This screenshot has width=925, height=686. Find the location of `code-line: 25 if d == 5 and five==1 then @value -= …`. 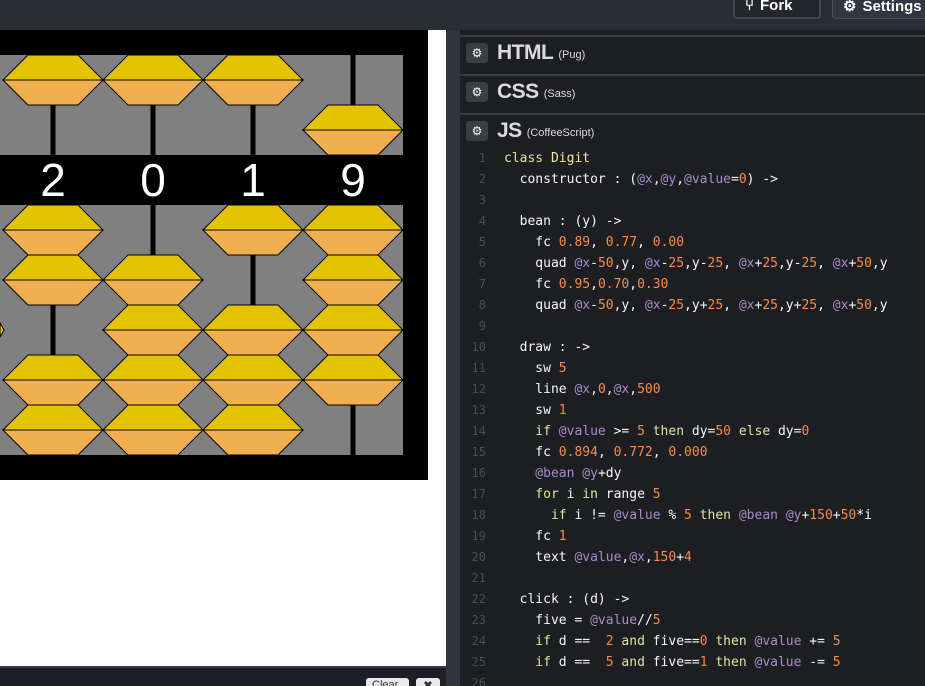

code-line: 25 if d == 5 and five==1 then @value -= … is located at coordinates (692, 662).